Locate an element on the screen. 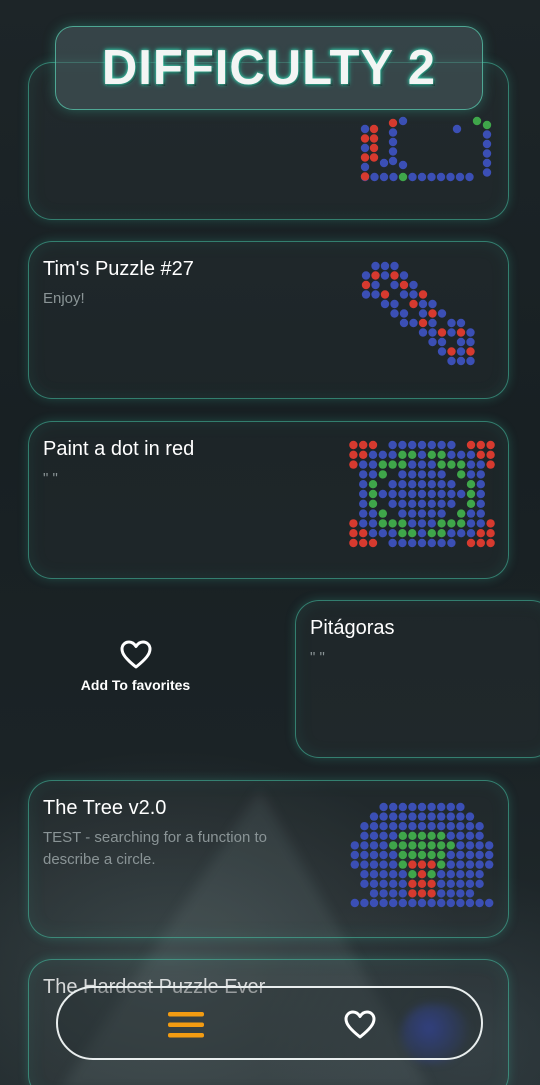  puzzle-title: Pitágoras is located at coordinates (352, 628).